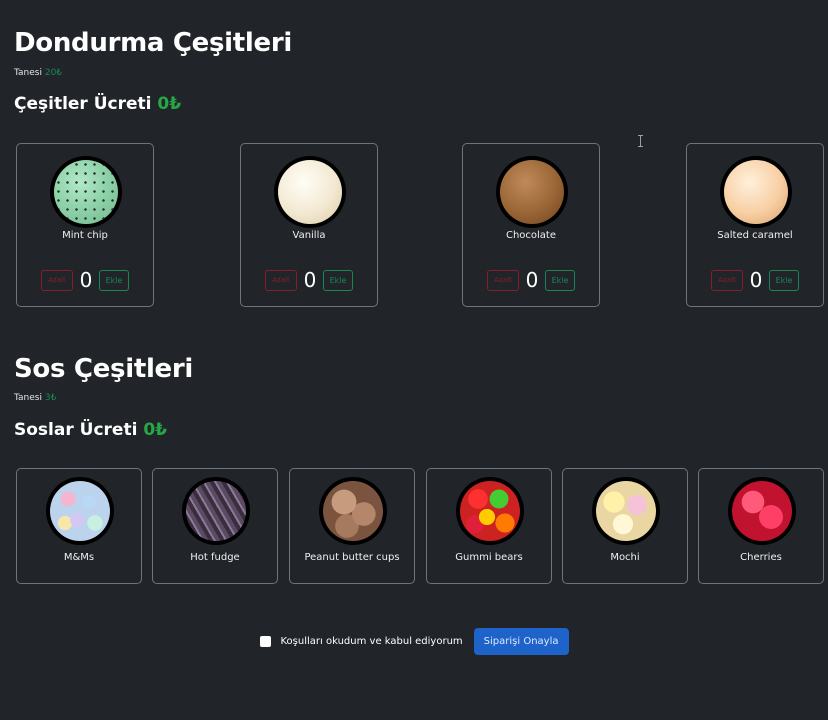 Image resolution: width=828 pixels, height=720 pixels. I want to click on topping-subtotal-amount: 0₺, so click(155, 430).